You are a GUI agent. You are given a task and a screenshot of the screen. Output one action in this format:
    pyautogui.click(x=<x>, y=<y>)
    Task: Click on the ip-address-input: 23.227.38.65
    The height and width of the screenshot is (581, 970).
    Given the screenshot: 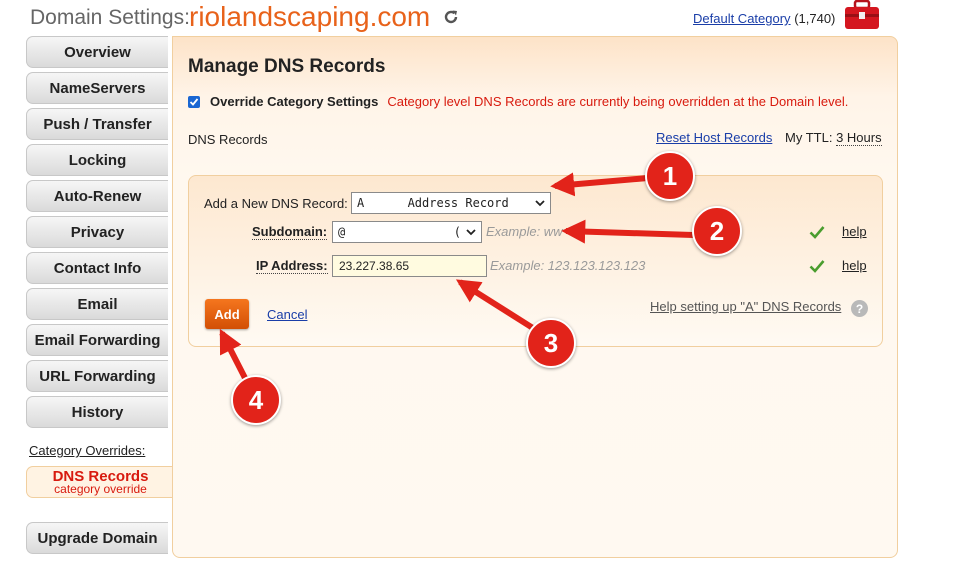 What is the action you would take?
    pyautogui.click(x=409, y=266)
    